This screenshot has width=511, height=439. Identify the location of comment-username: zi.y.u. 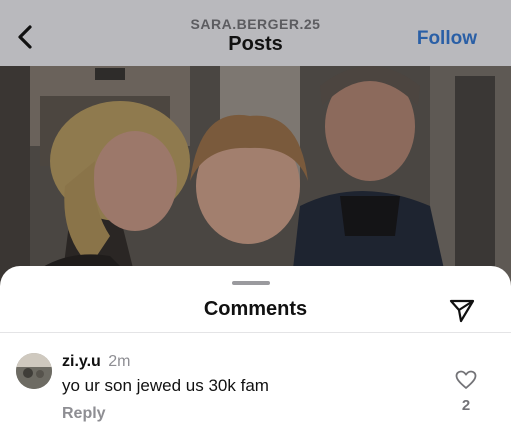
(81, 361).